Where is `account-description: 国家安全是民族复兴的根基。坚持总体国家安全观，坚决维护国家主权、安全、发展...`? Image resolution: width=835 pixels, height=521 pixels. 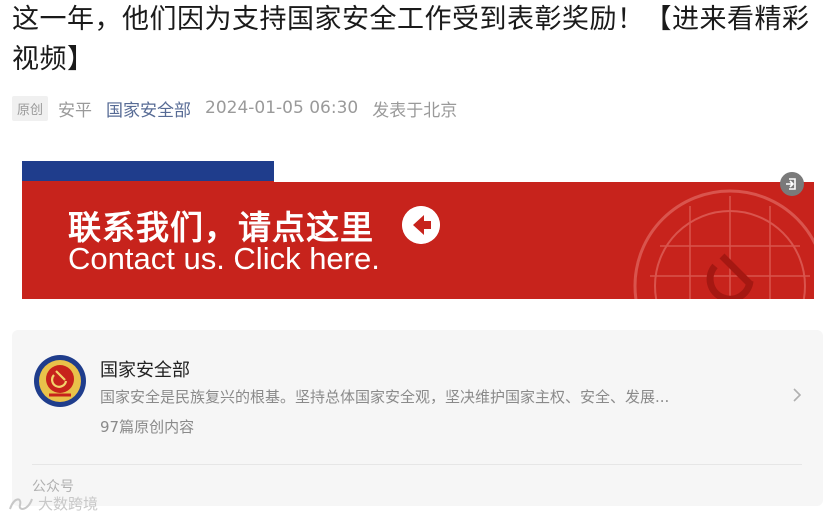 account-description: 国家安全是民族复兴的根基。坚持总体国家安全观，坚决维护国家主权、安全、发展... is located at coordinates (385, 397).